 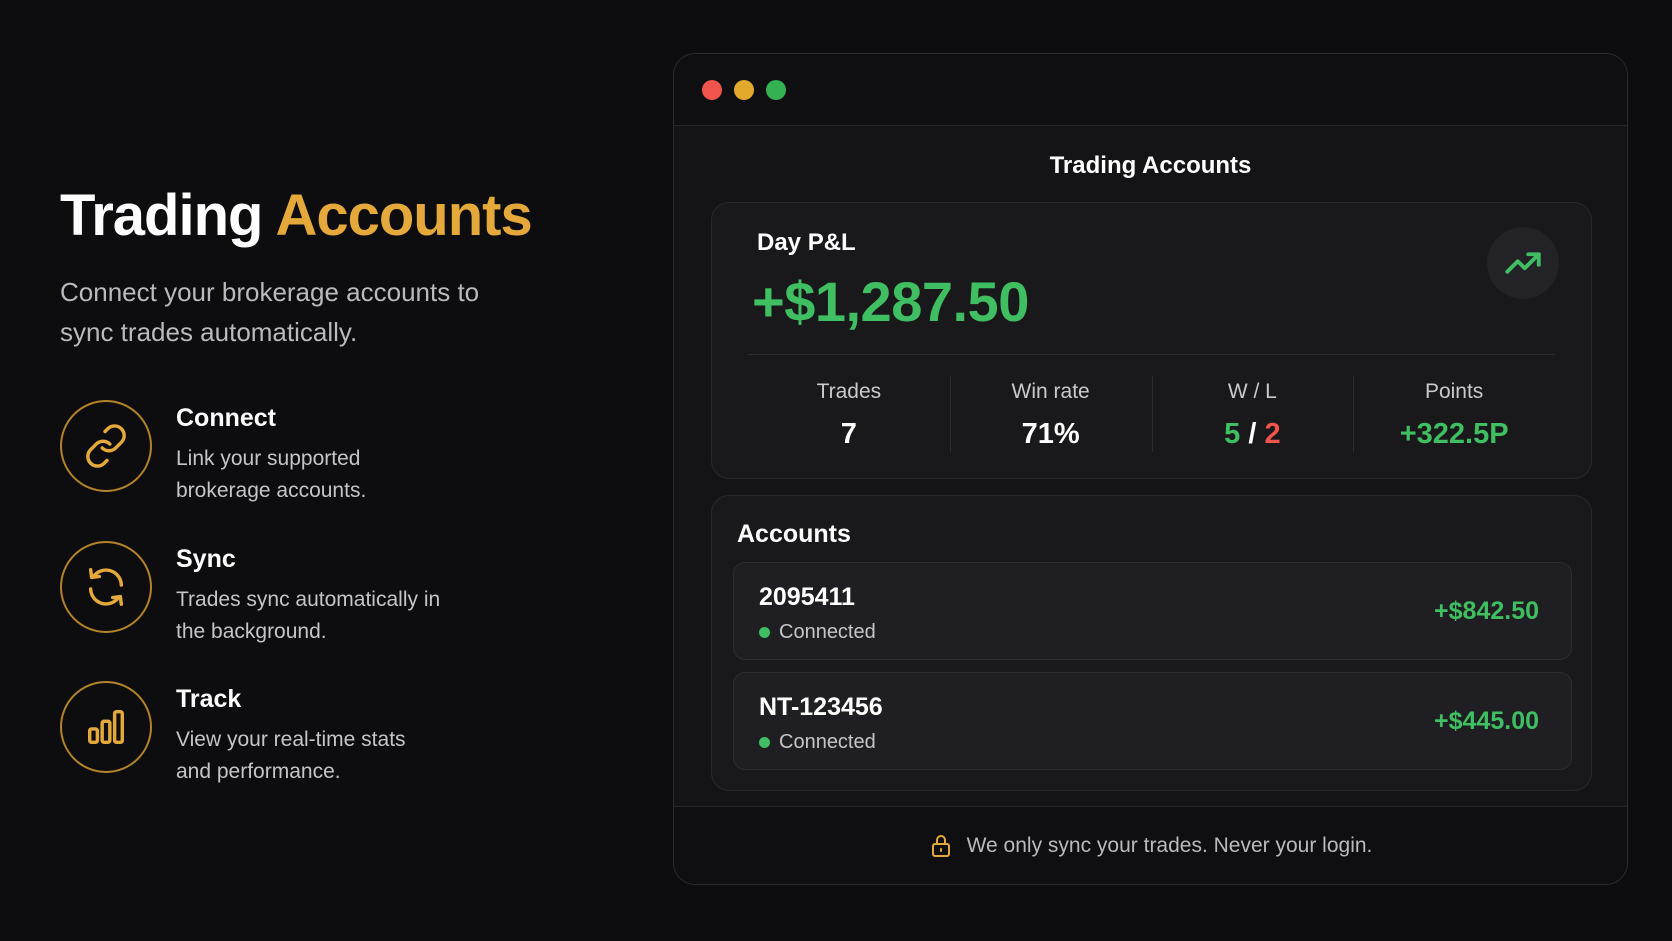 I want to click on hero-title: Trading Accounts, so click(x=330, y=216).